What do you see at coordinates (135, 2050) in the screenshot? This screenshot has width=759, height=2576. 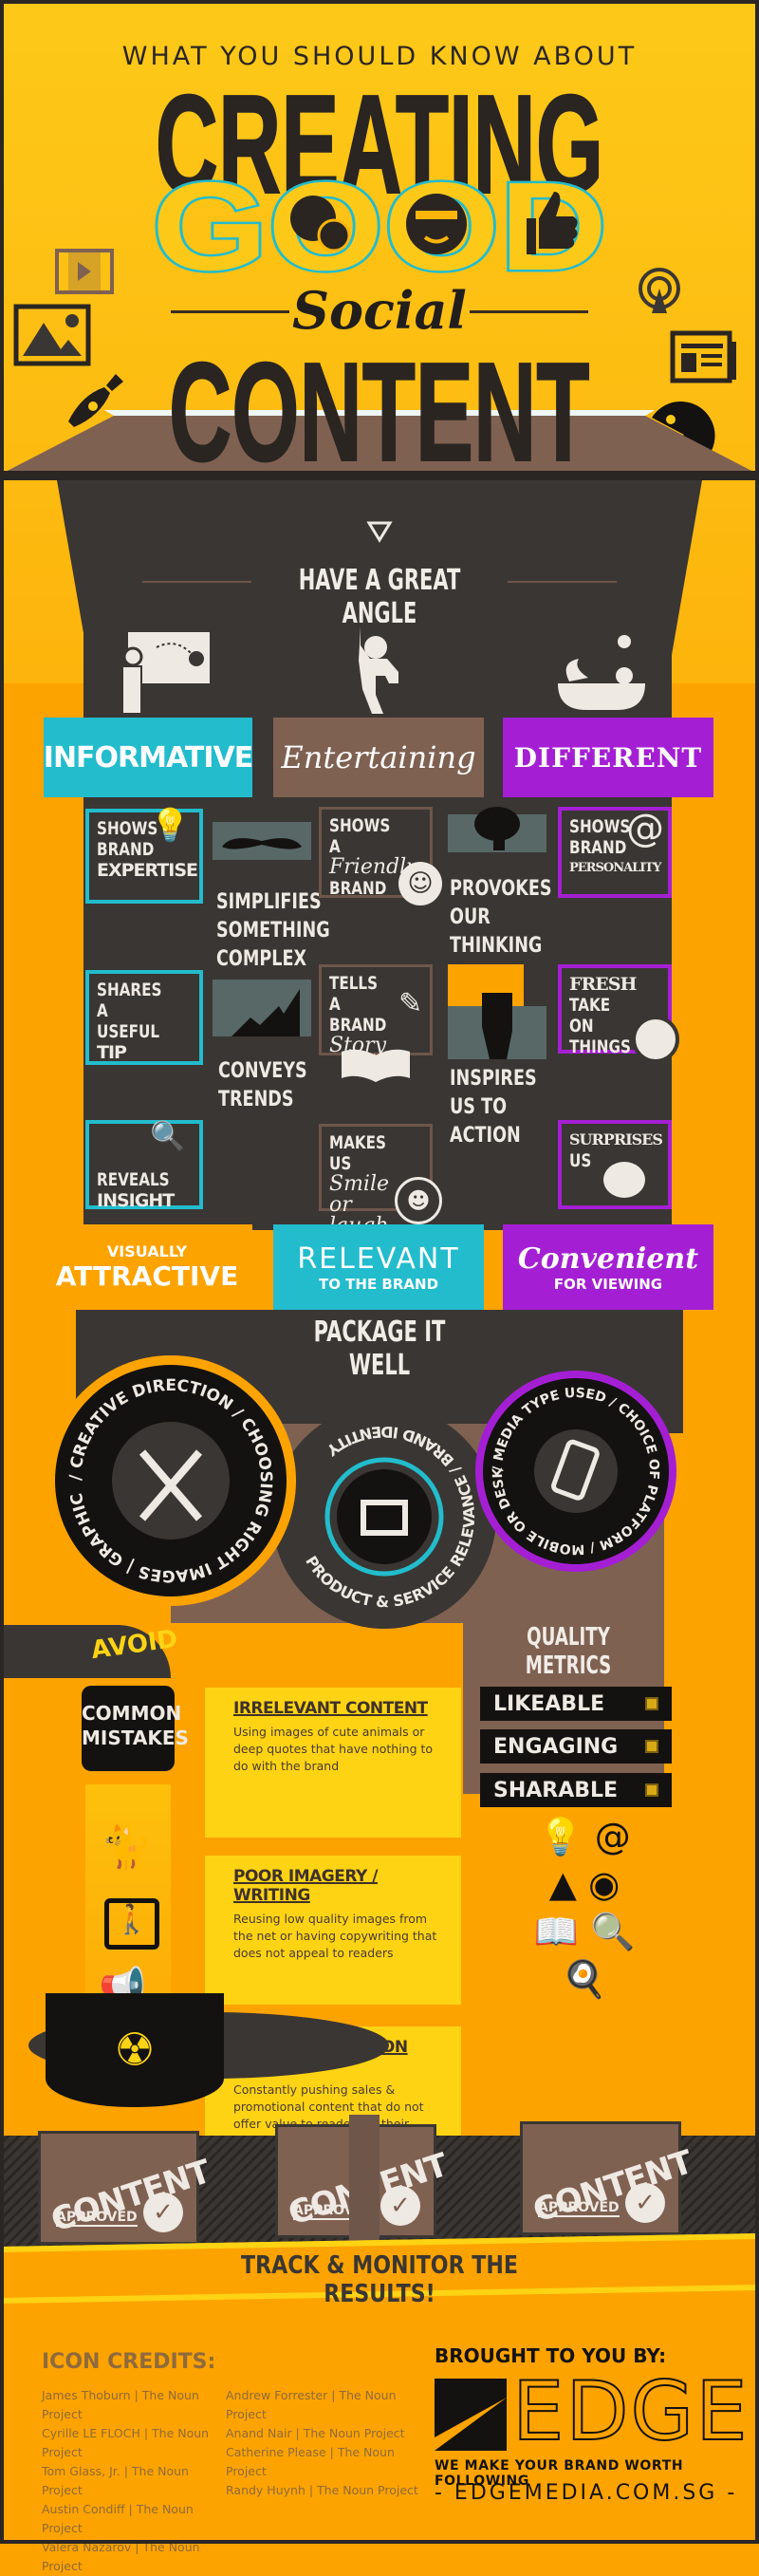 I see `radioactive-barrel-icon: ☢` at bounding box center [135, 2050].